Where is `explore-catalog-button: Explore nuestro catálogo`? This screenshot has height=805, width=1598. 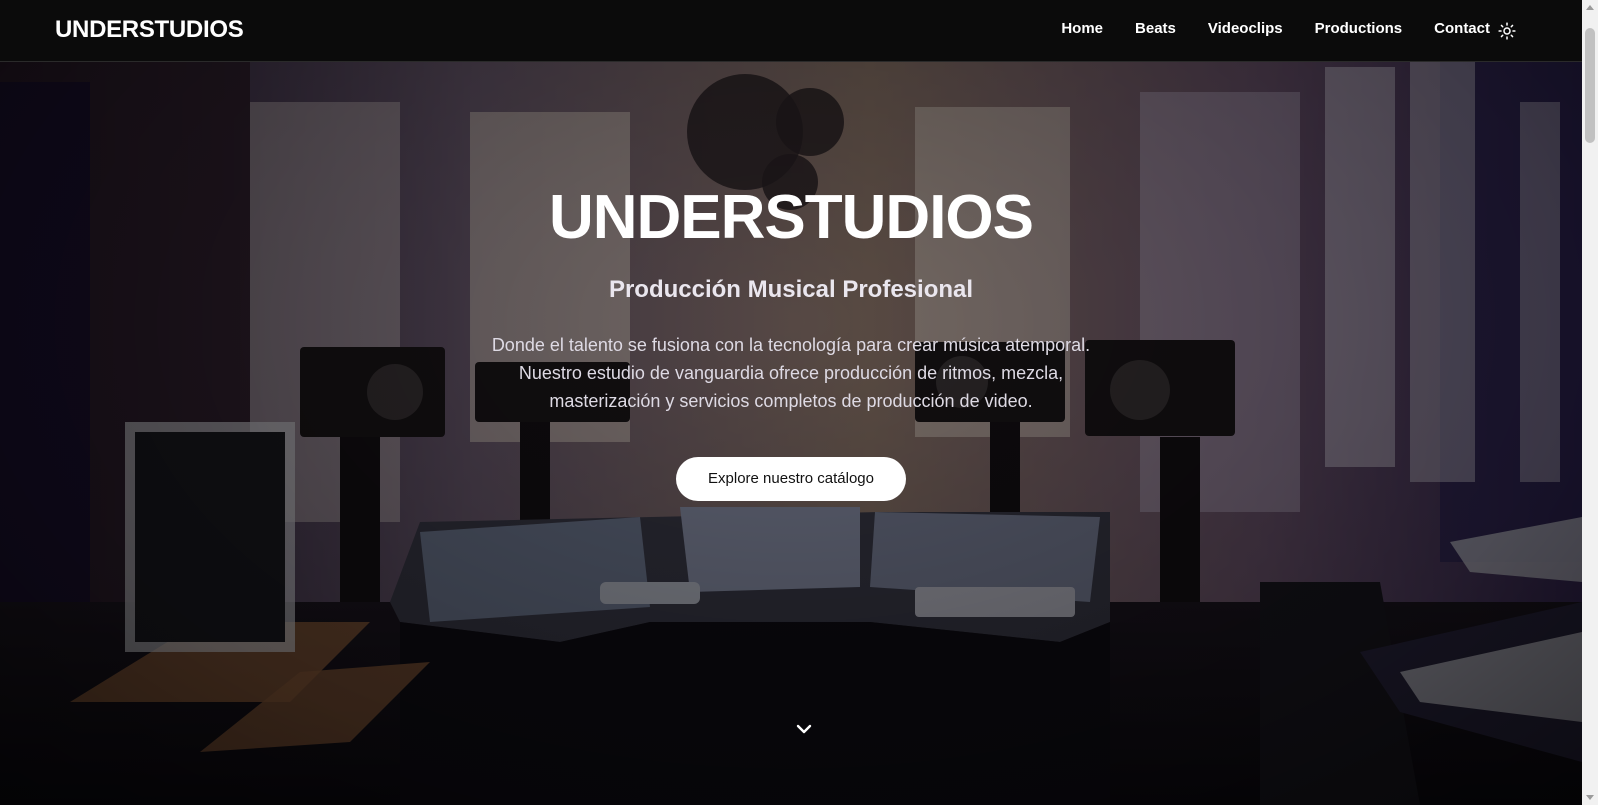
explore-catalog-button: Explore nuestro catálogo is located at coordinates (791, 479).